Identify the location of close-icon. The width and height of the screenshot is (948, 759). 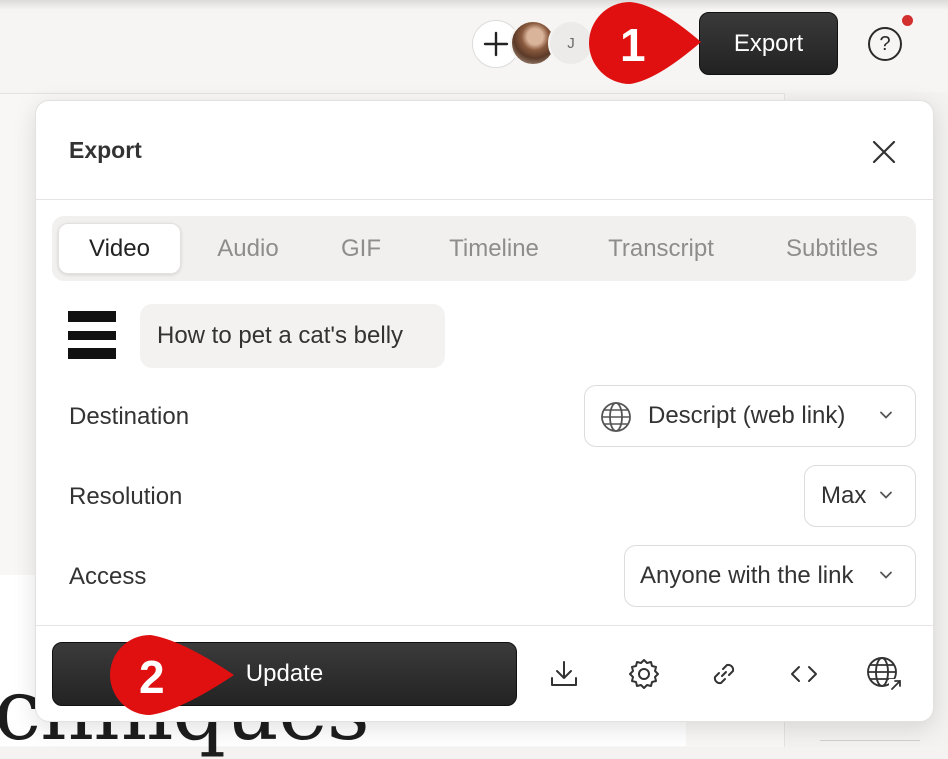
(884, 152).